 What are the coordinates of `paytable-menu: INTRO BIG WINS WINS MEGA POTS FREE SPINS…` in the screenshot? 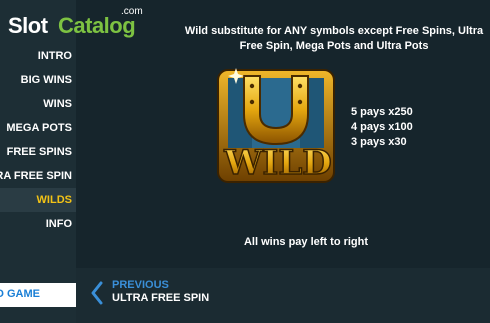 It's located at (38, 140).